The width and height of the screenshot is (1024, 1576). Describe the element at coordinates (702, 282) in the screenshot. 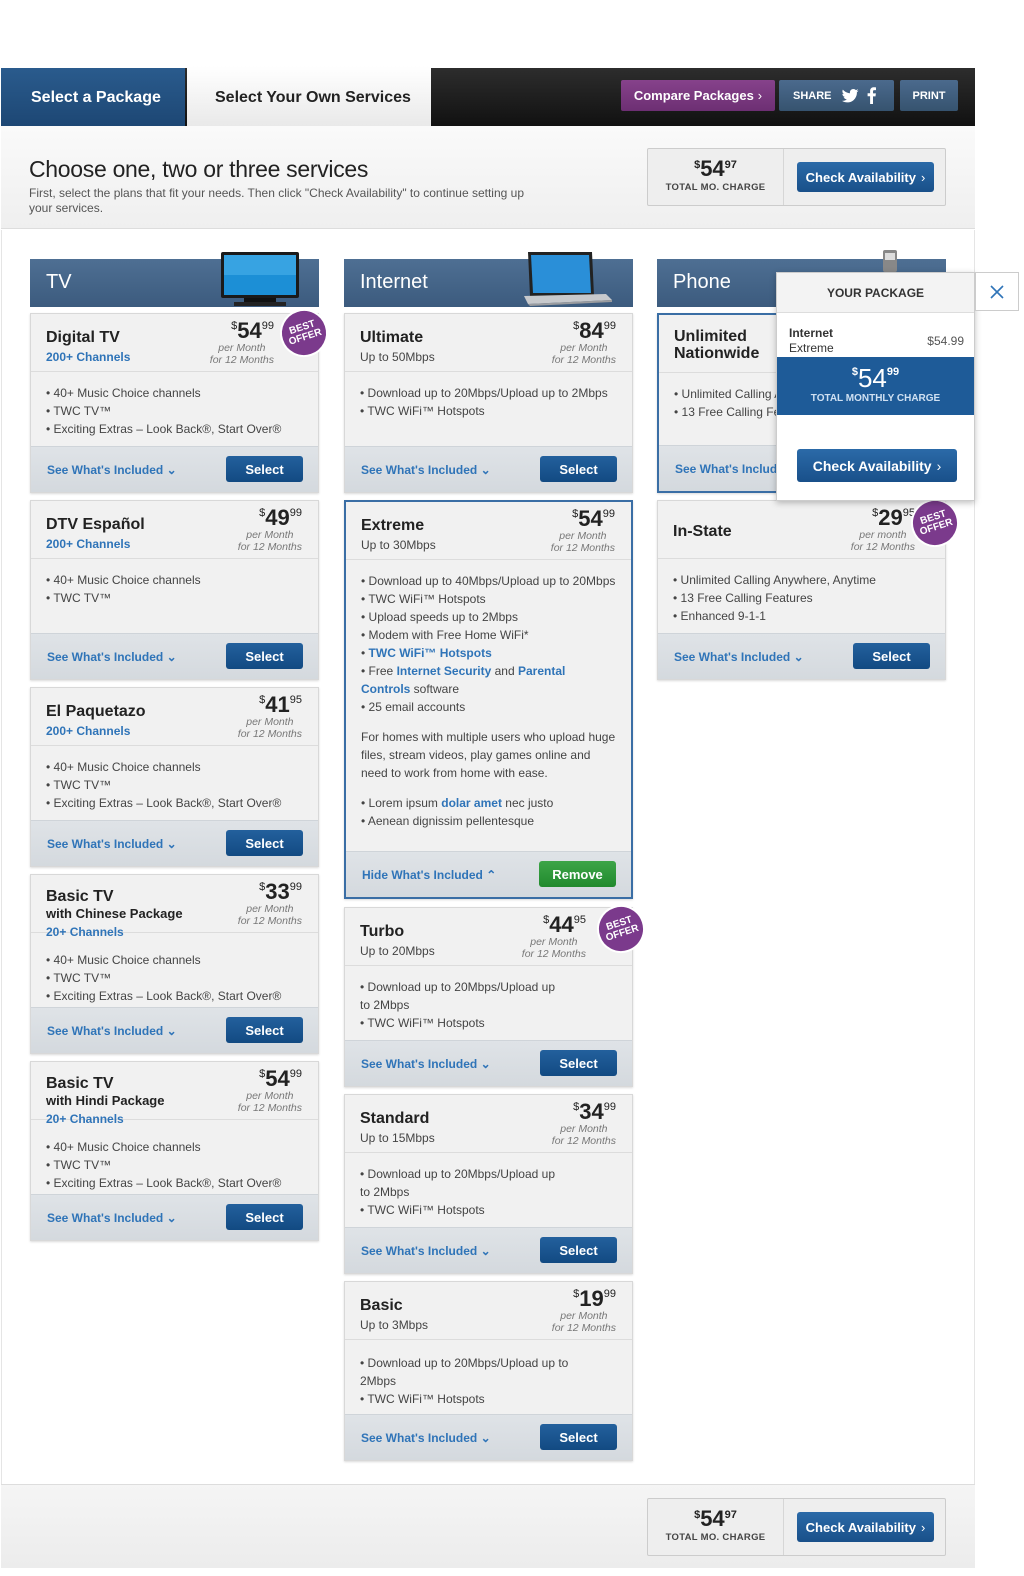

I see `phone-column-title: Phone` at that location.